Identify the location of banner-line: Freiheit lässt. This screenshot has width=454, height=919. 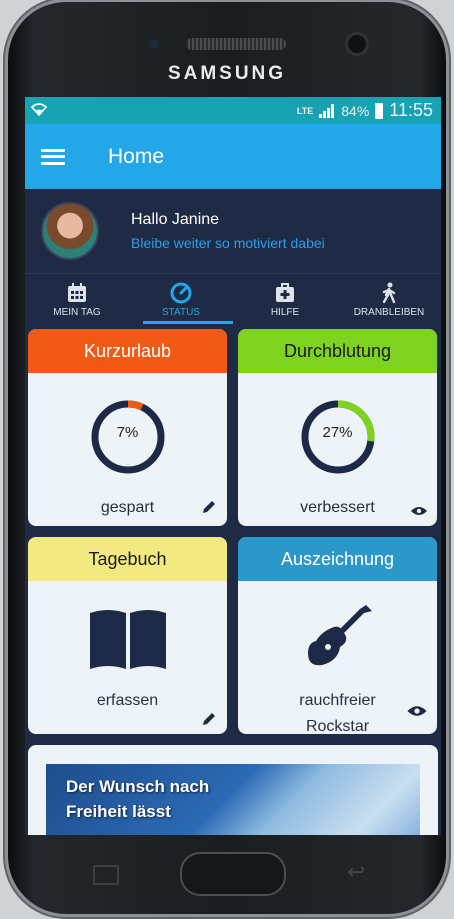
(118, 811).